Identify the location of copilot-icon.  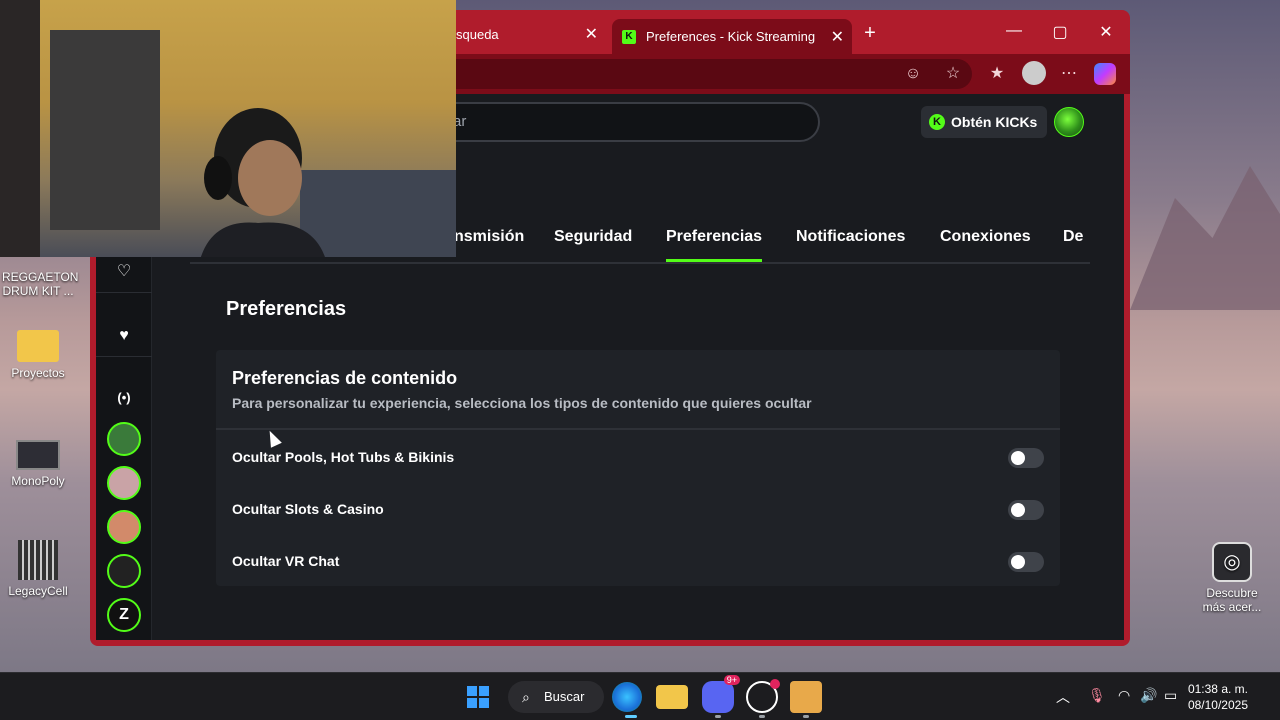
(1105, 74).